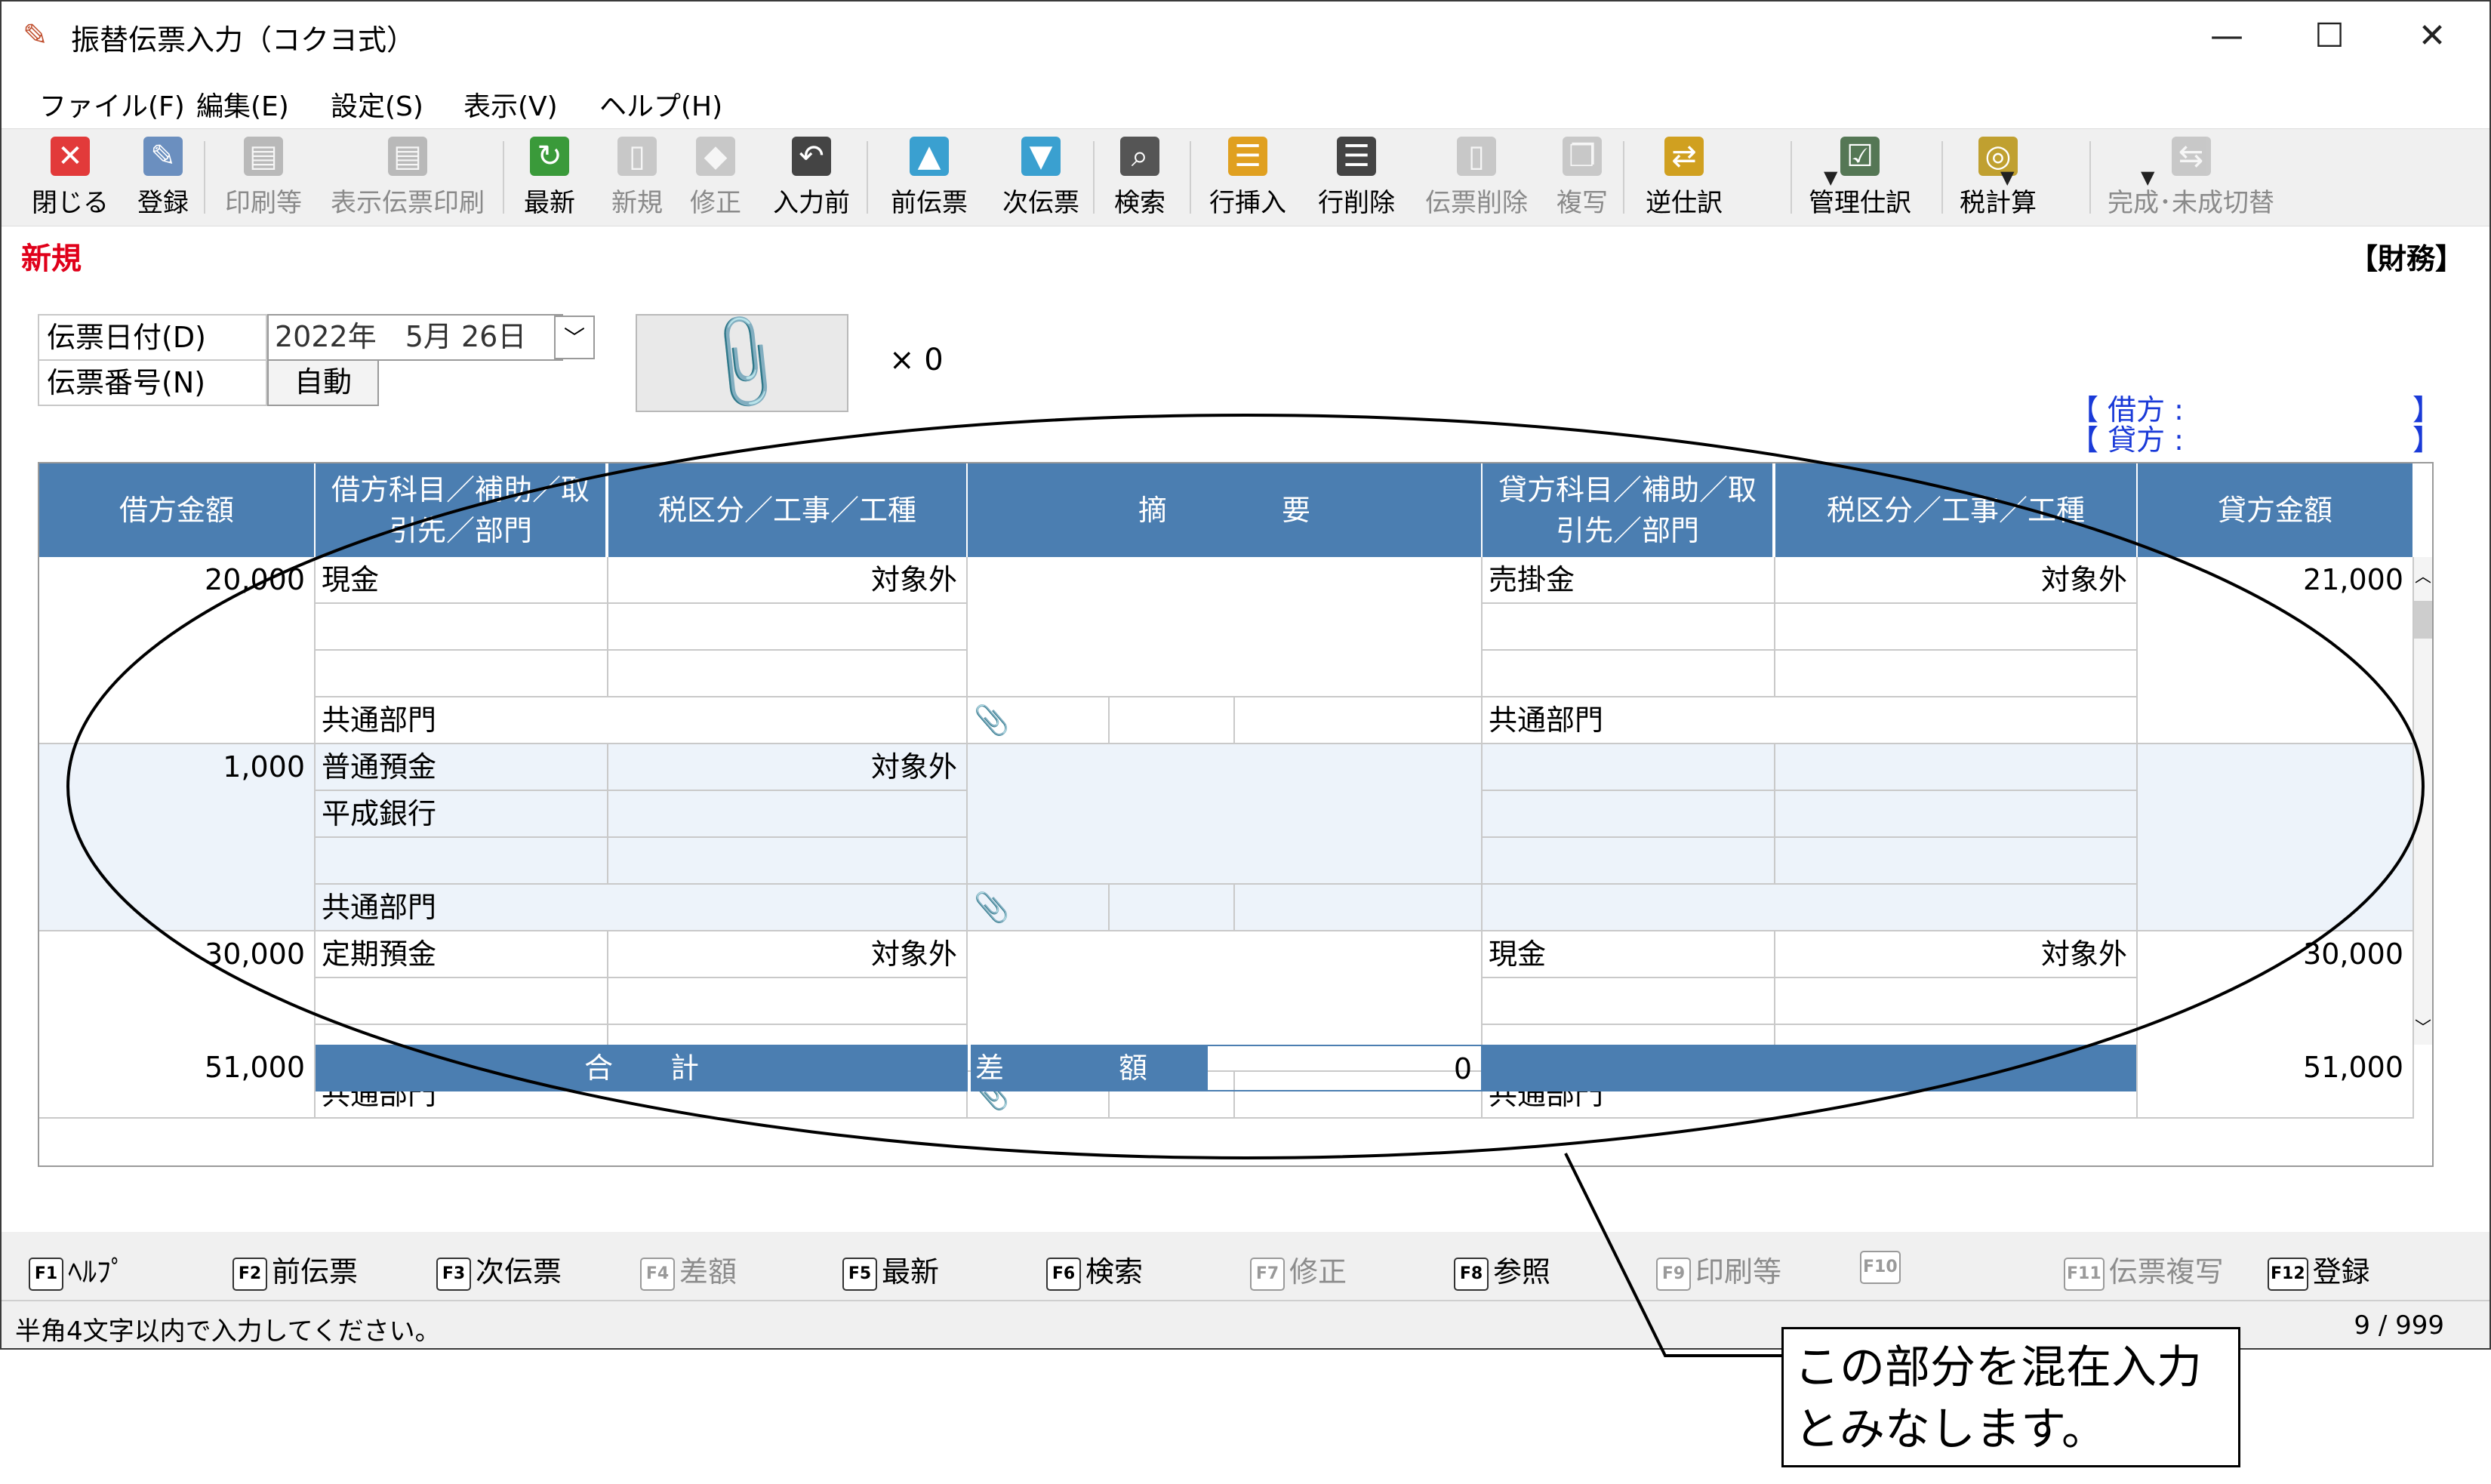  I want to click on fkey-f8: F8 参照, so click(1502, 1269).